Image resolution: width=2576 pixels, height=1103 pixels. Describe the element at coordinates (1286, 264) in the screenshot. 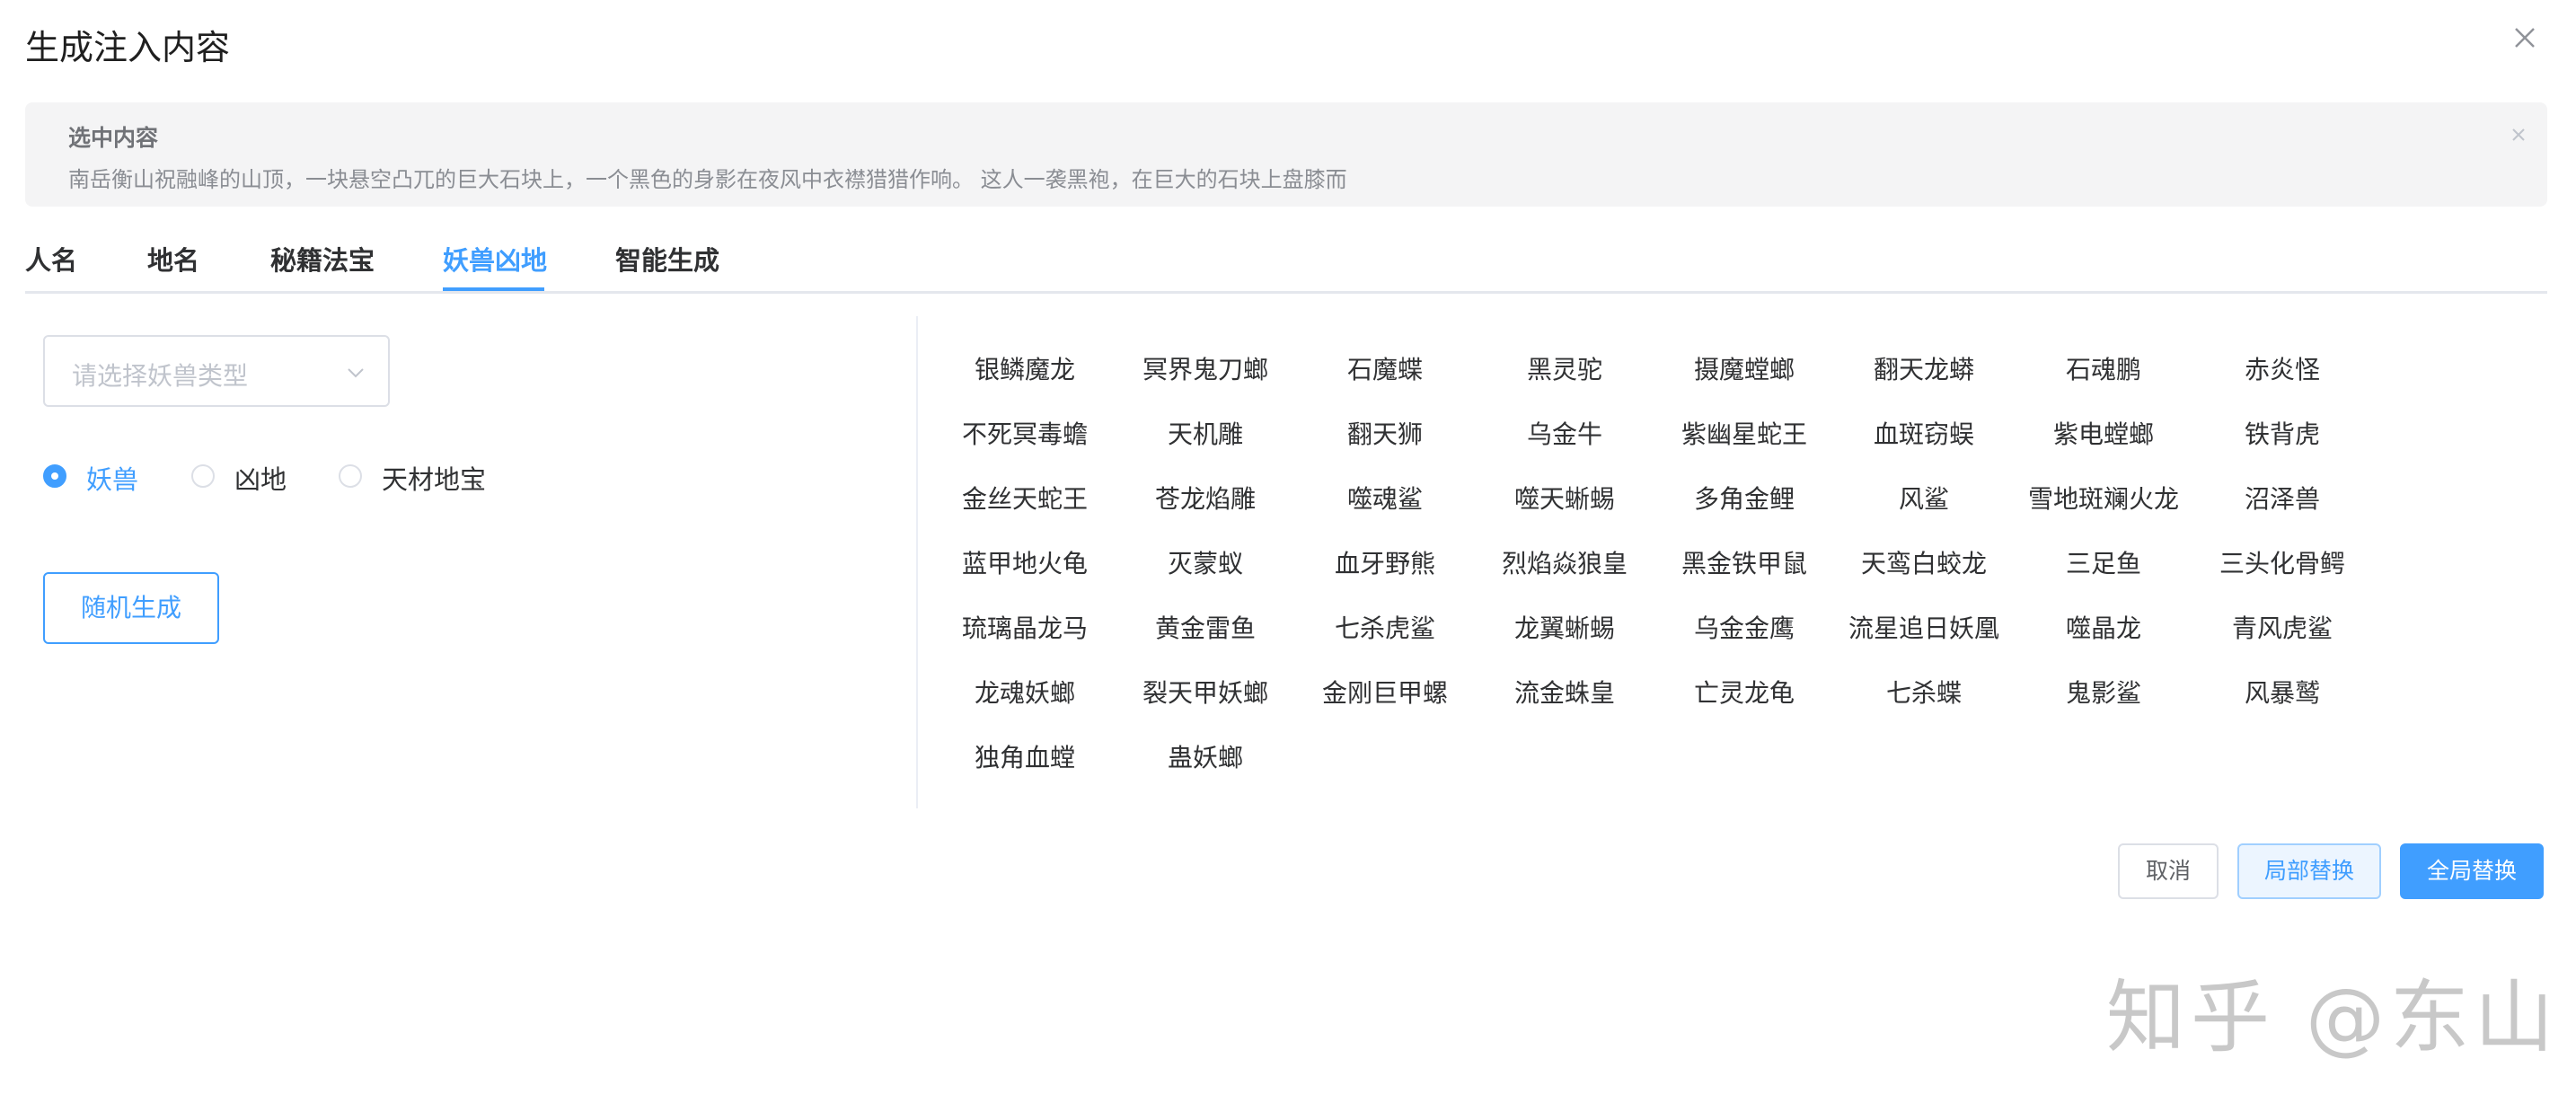

I see `tab-bar: 人名 地名 秘籍法宝 妖兽凶地 智能生成` at that location.